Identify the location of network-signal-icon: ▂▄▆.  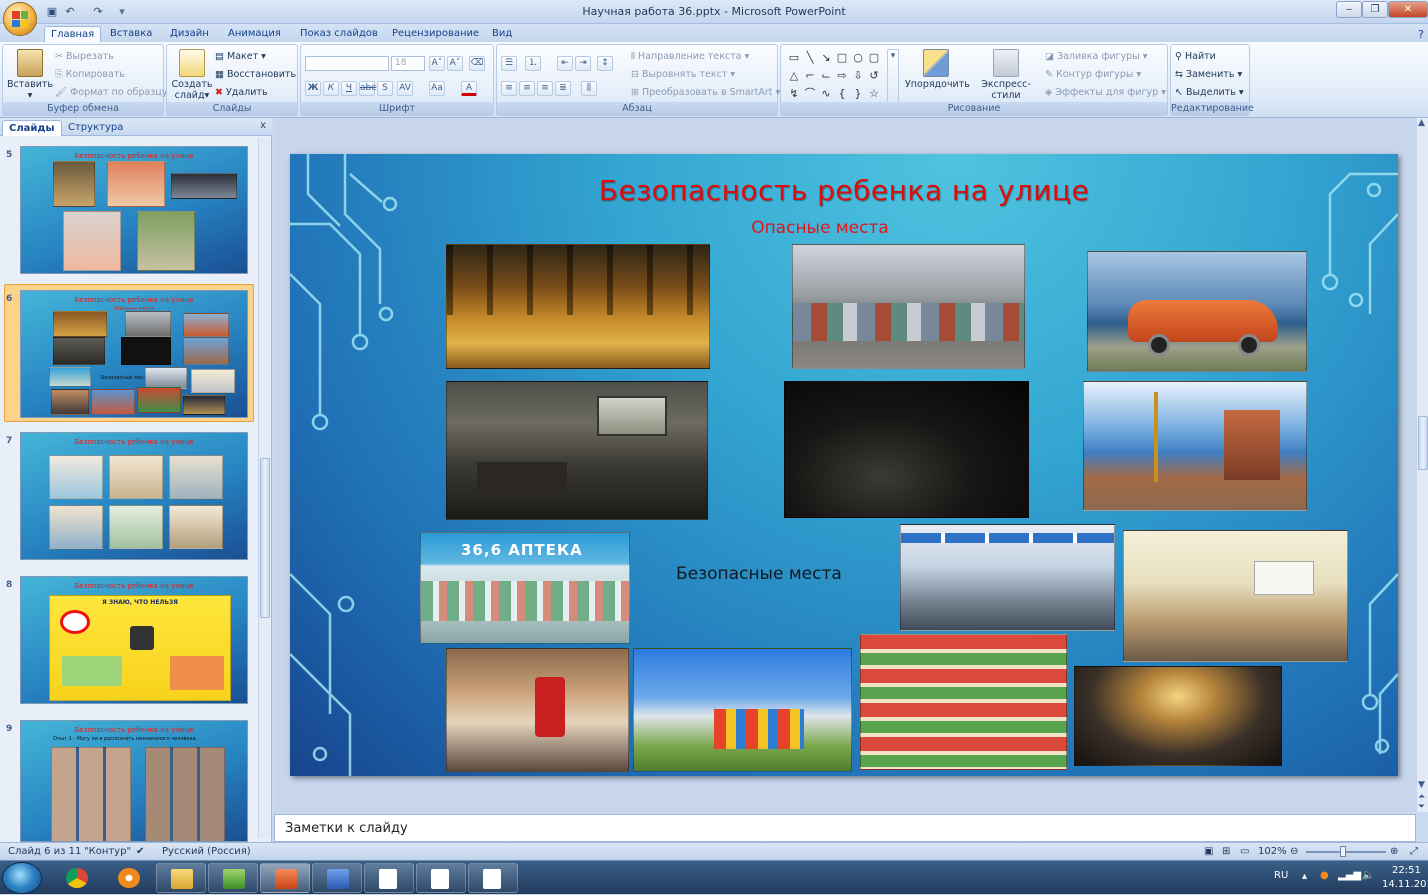
(1349, 875).